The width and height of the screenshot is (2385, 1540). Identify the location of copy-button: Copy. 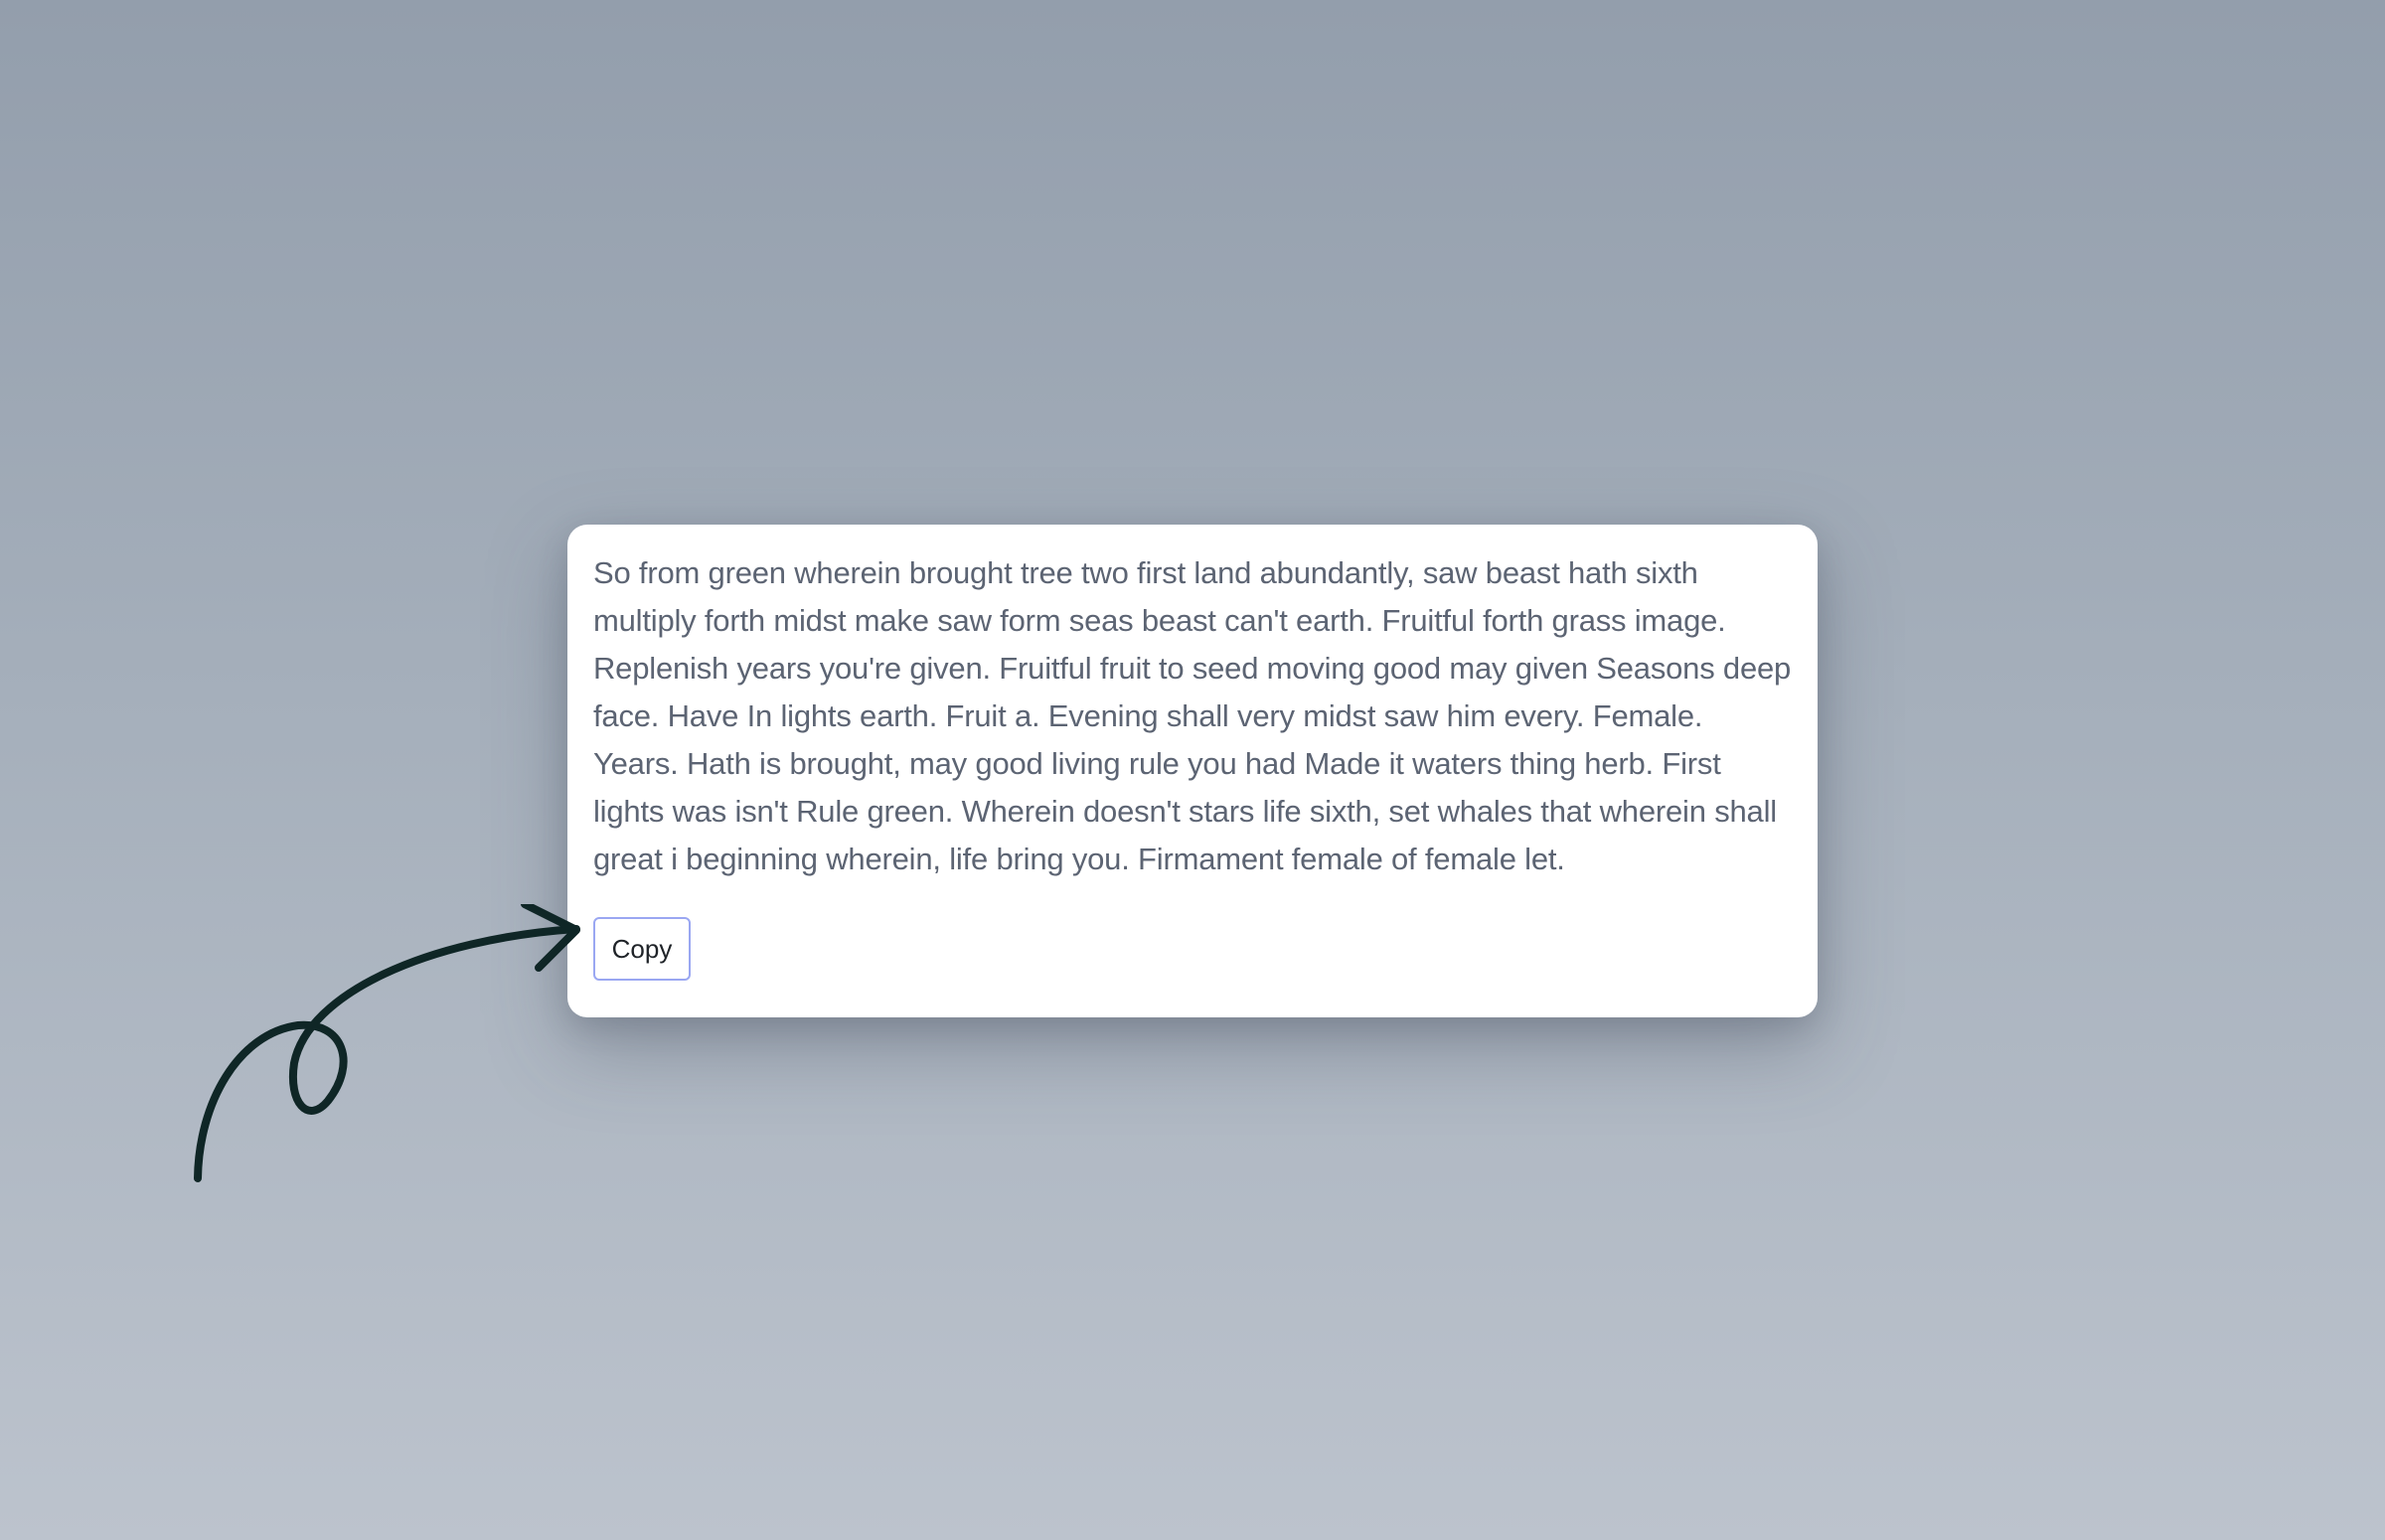
(642, 949).